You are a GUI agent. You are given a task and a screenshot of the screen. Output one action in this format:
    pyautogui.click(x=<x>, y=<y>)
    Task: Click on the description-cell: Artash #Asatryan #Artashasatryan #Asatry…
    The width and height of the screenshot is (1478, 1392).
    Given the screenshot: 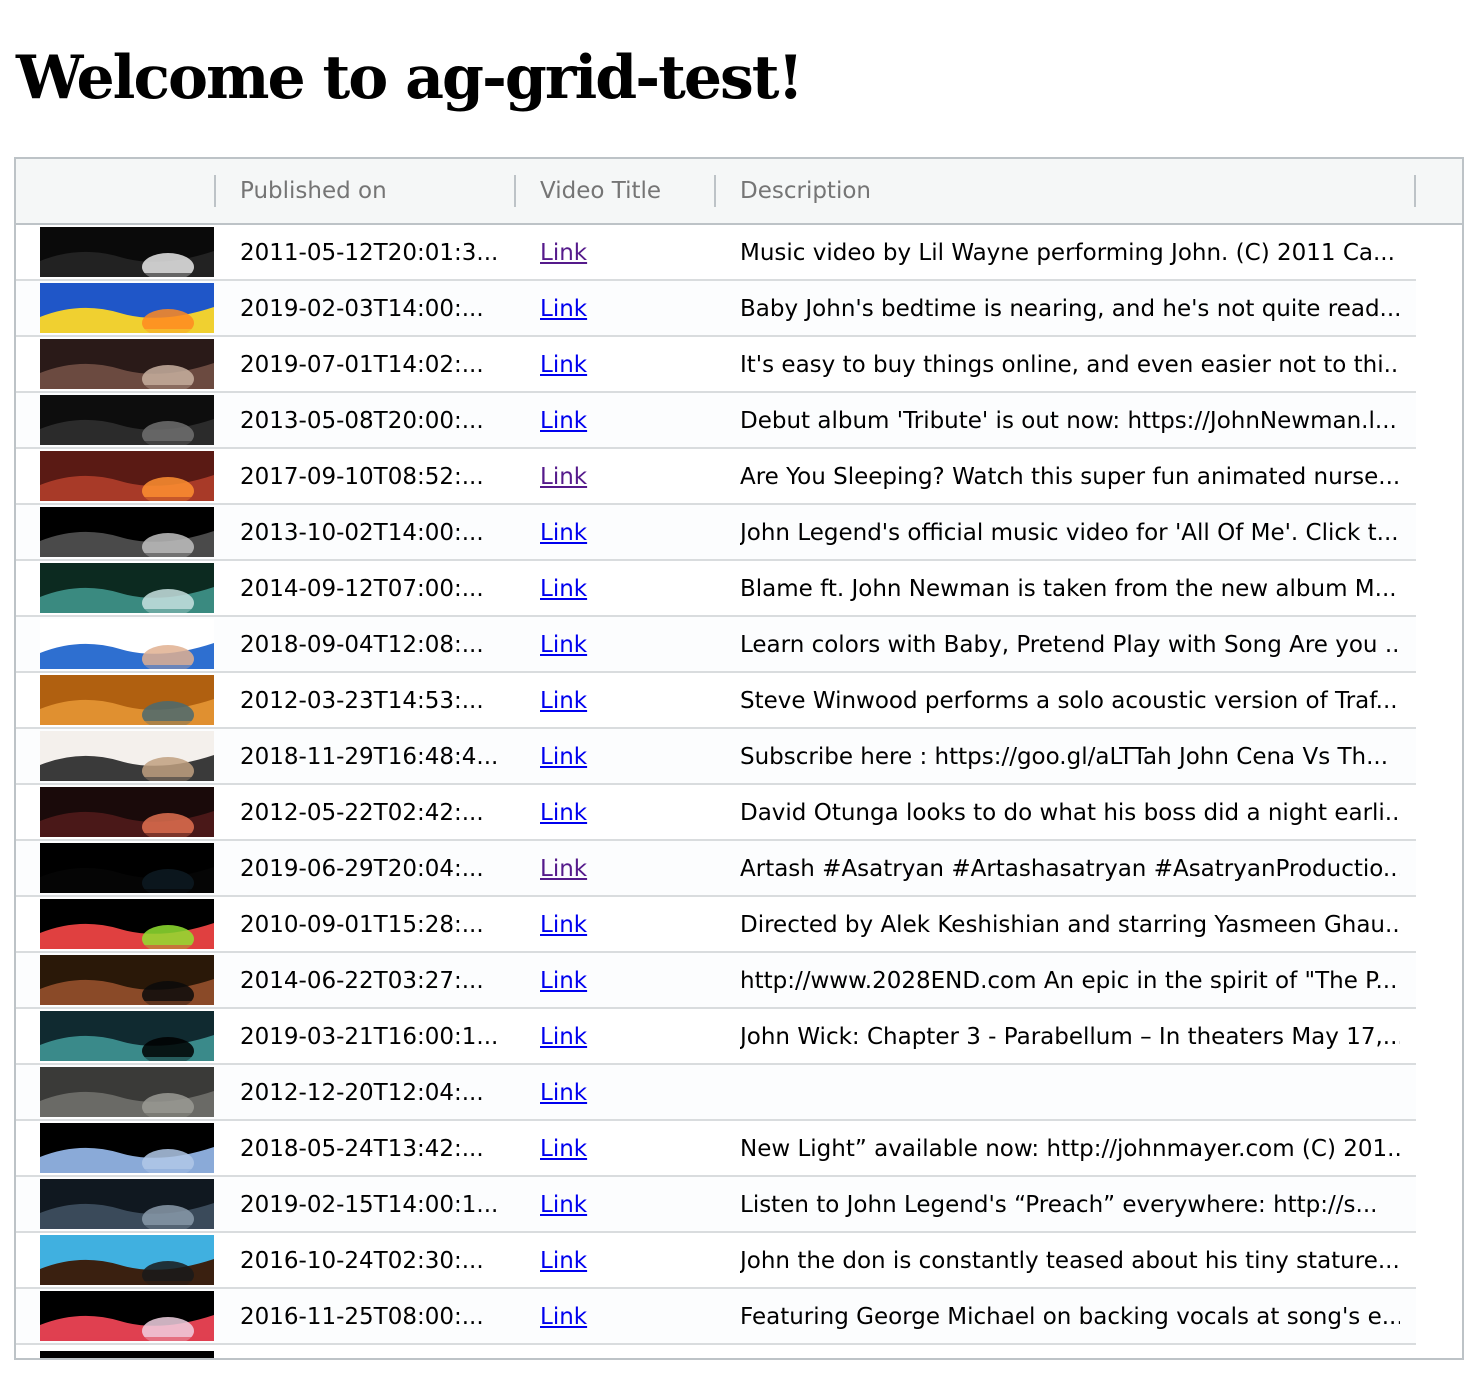 What is the action you would take?
    pyautogui.click(x=1070, y=869)
    